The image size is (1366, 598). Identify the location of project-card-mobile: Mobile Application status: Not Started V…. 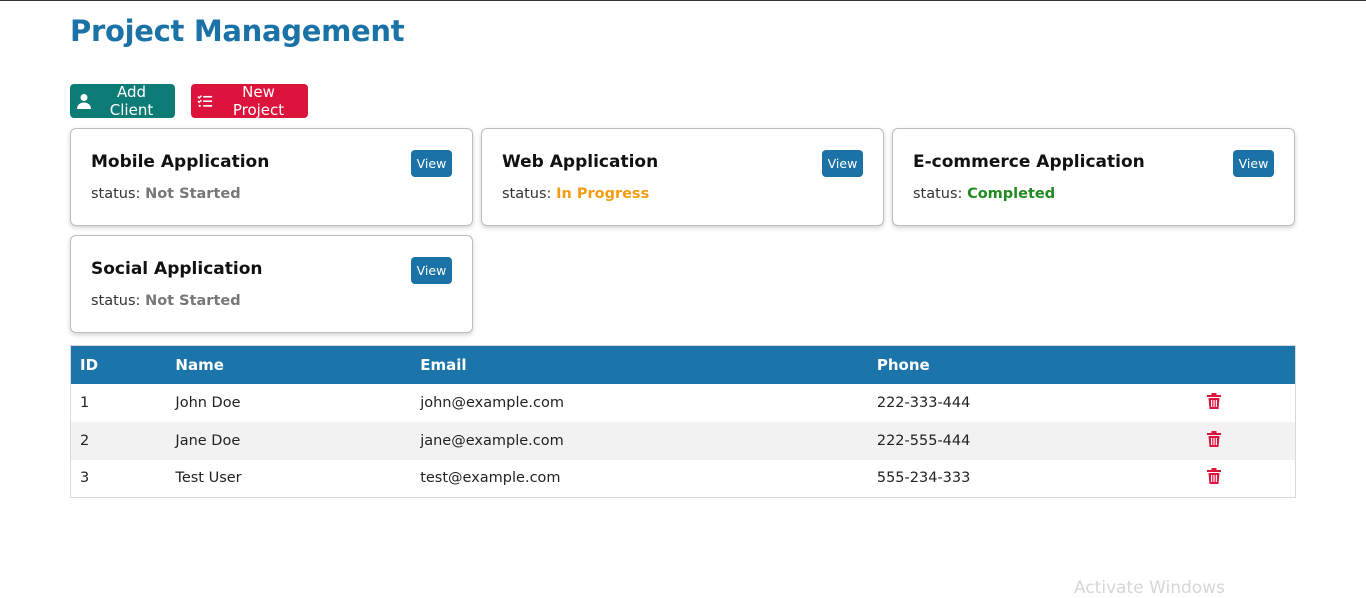
(271, 177).